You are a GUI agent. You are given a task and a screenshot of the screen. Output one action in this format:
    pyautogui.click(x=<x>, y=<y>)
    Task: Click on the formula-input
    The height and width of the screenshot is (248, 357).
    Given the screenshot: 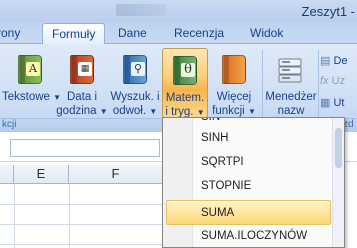 What is the action you would take?
    pyautogui.click(x=85, y=148)
    